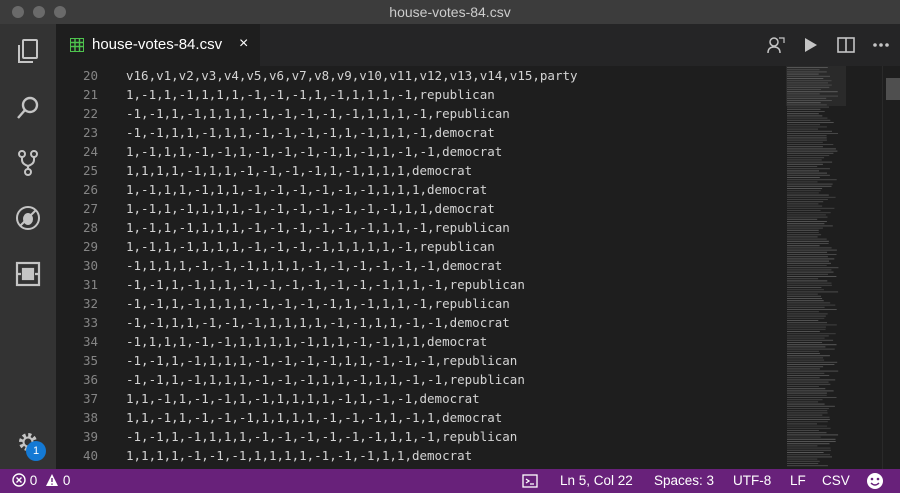  I want to click on scrollbar-thumb, so click(893, 89).